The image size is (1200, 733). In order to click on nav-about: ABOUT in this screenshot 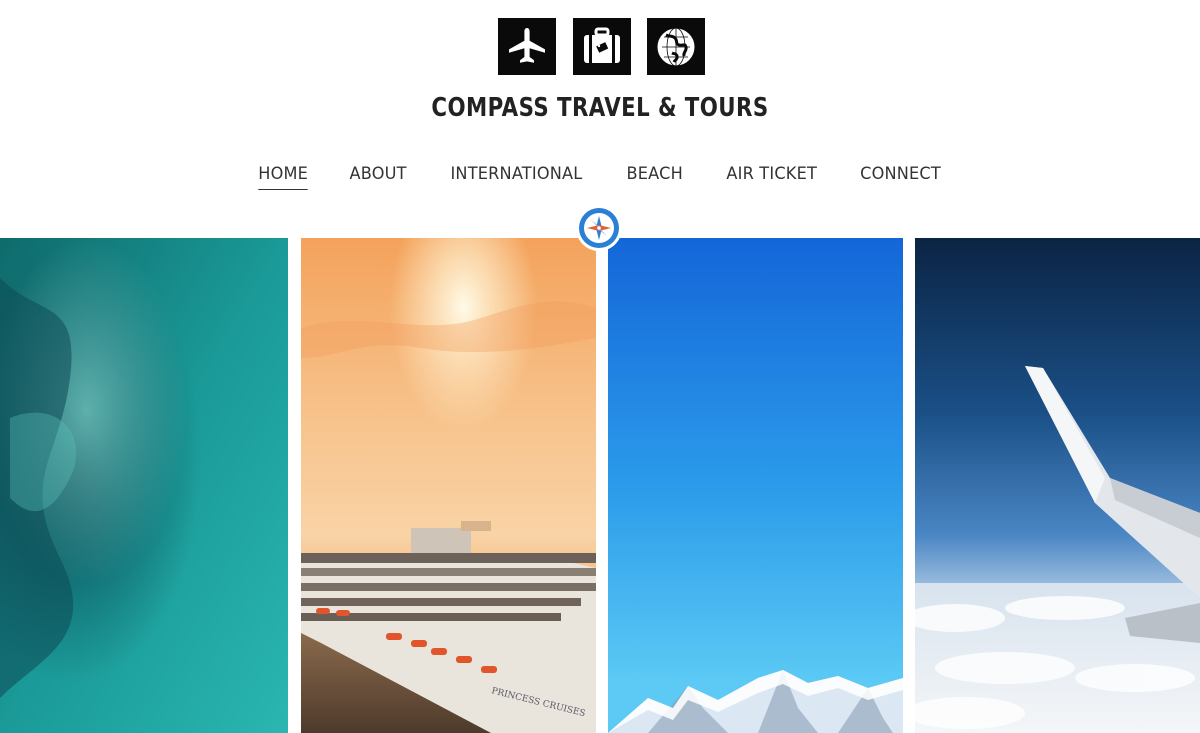, I will do `click(378, 176)`.